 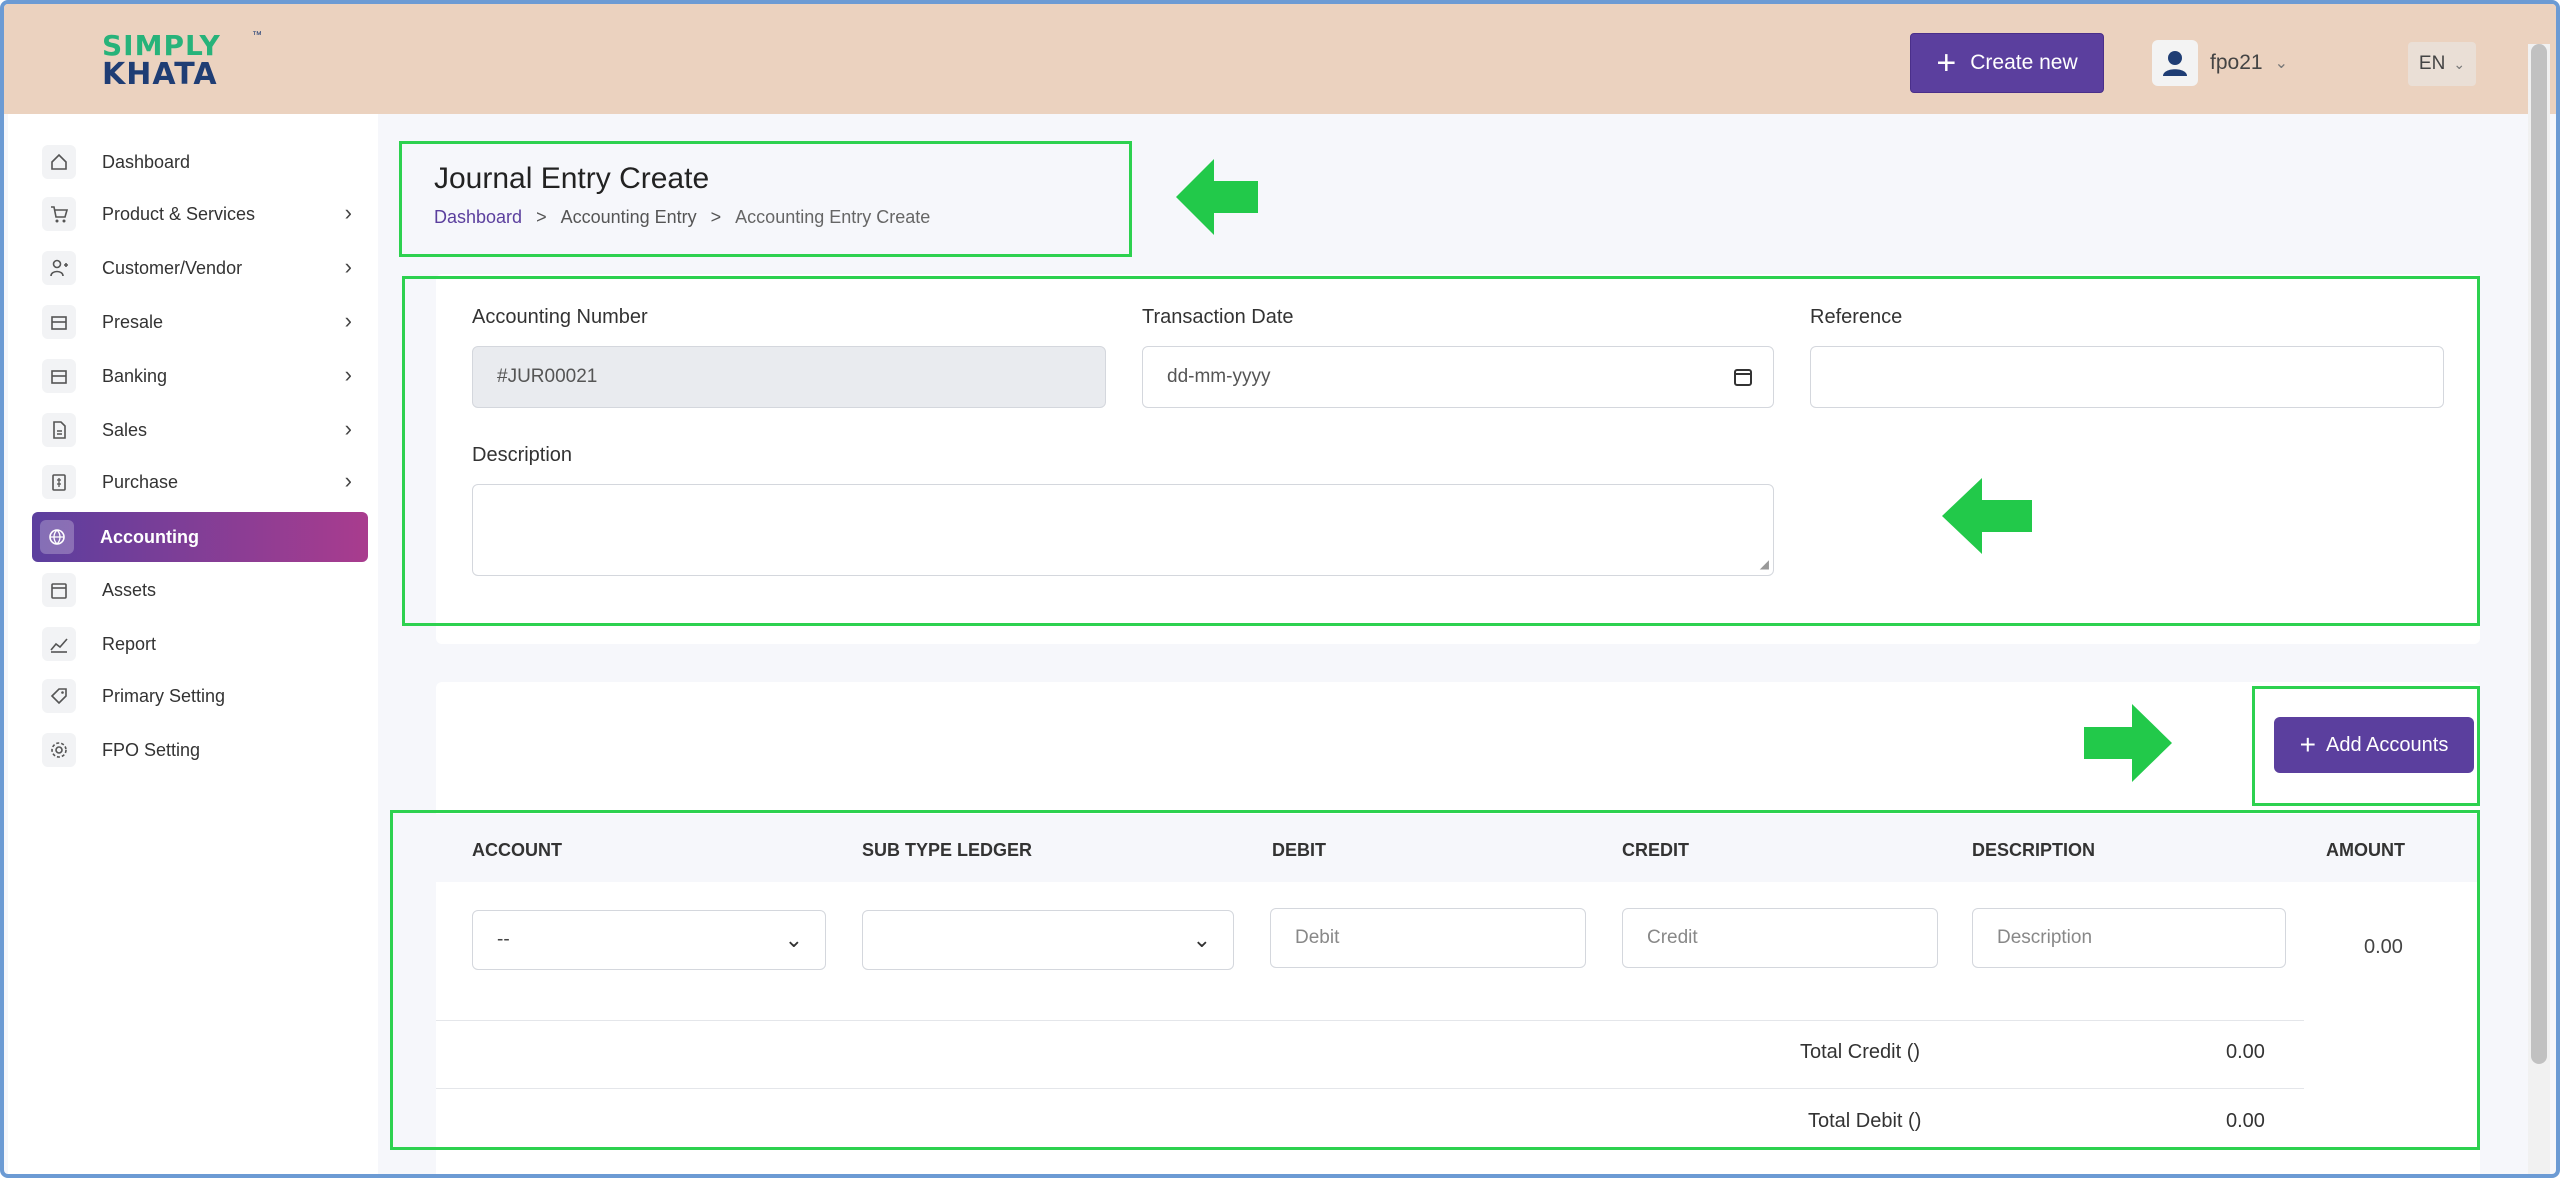 What do you see at coordinates (179, 213) in the screenshot?
I see `sidebar-item-label: Product & Services` at bounding box center [179, 213].